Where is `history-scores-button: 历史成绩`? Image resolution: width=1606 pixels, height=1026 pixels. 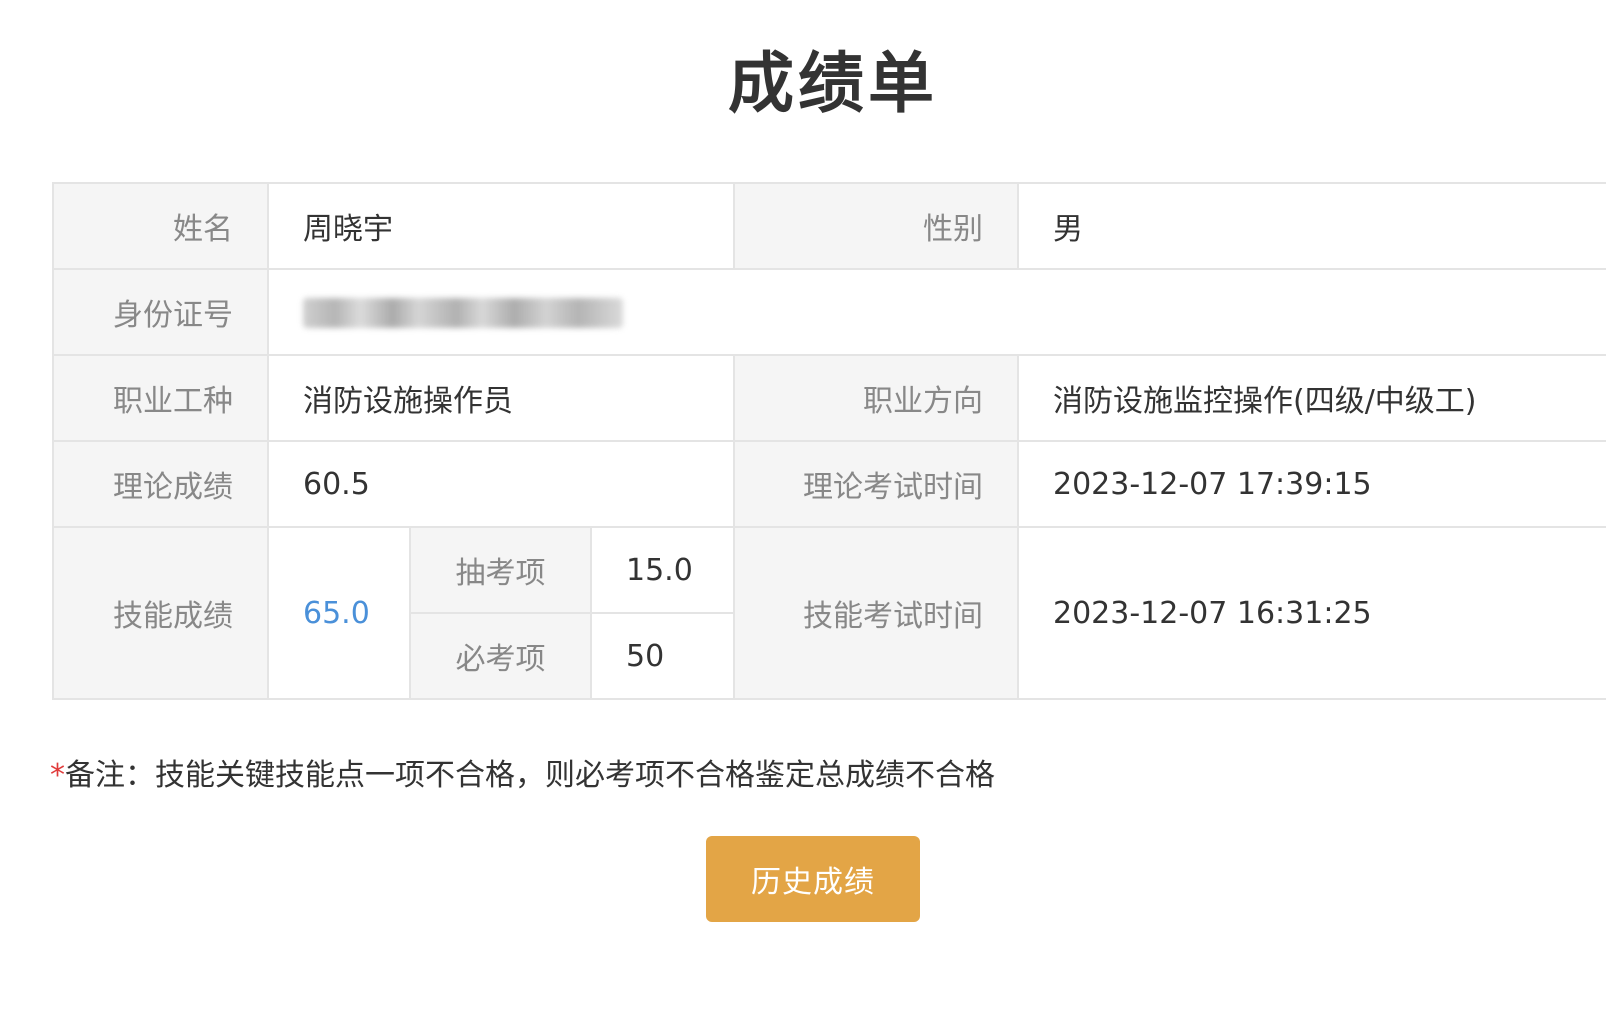 history-scores-button: 历史成绩 is located at coordinates (813, 879).